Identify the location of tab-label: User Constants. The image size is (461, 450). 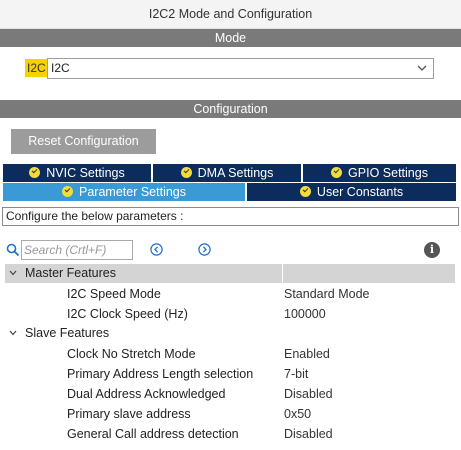
(360, 192).